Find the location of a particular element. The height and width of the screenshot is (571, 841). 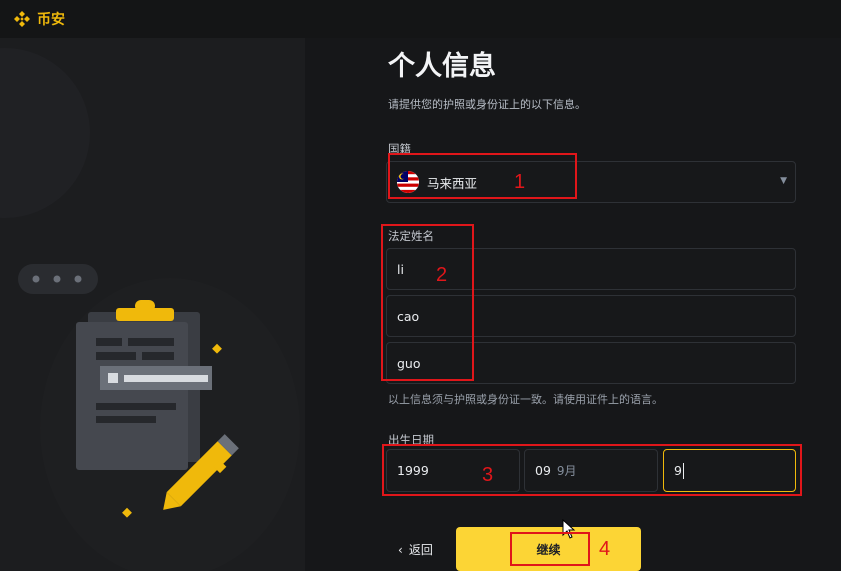

dob-day-input: 9 is located at coordinates (729, 470).